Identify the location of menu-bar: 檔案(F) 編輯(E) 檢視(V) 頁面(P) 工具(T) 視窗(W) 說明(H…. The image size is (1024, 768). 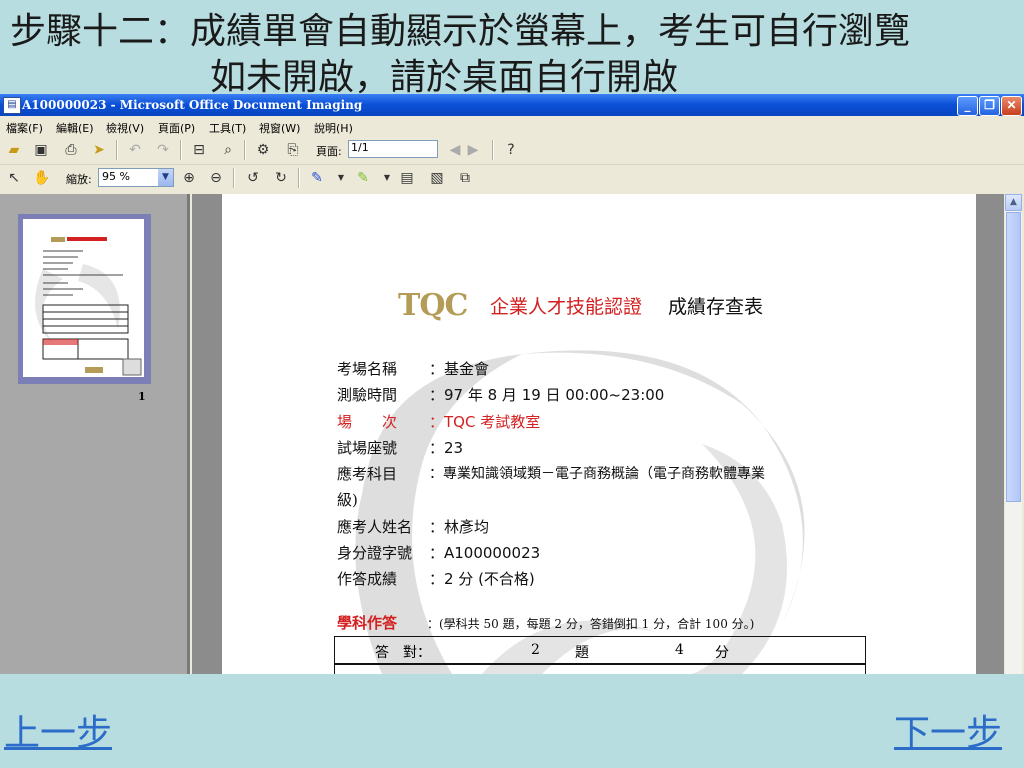
(512, 126).